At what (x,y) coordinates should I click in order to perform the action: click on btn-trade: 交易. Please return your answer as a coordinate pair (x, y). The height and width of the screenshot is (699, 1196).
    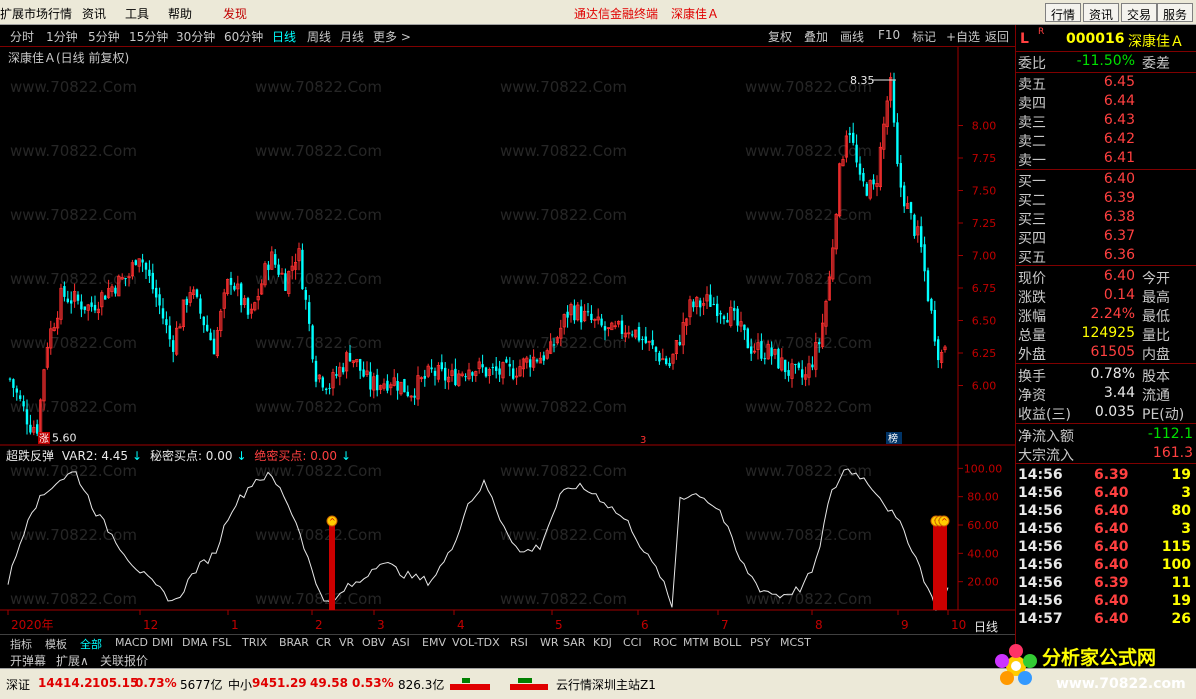
    Looking at the image, I should click on (1139, 12).